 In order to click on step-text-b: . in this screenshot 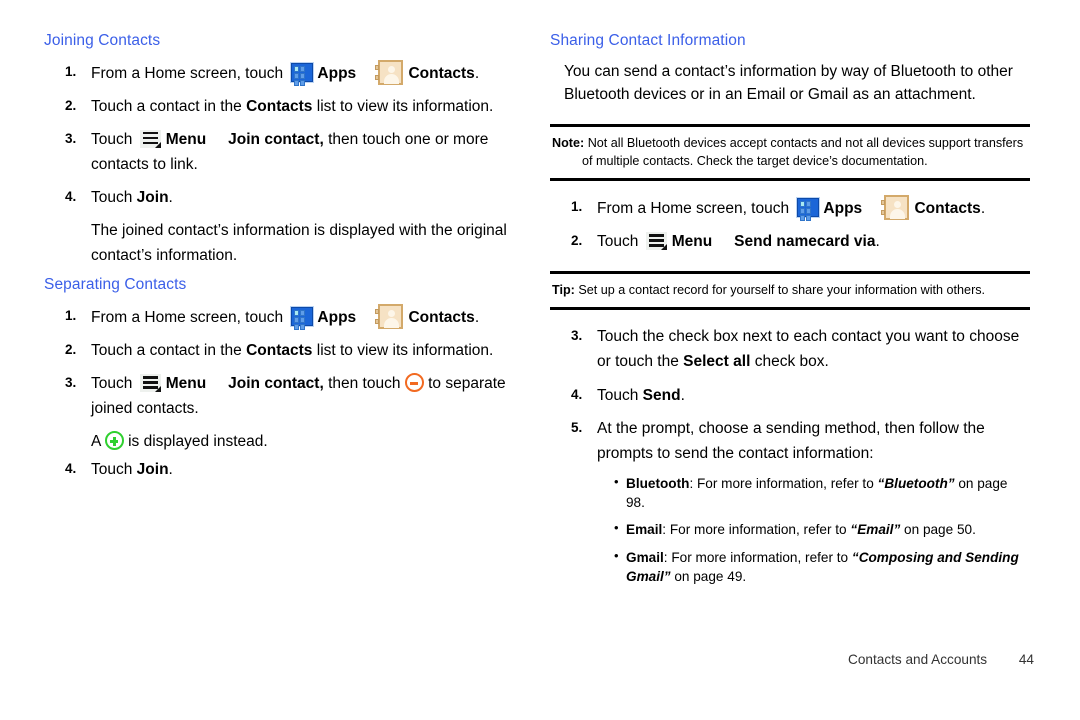, I will do `click(682, 395)`.